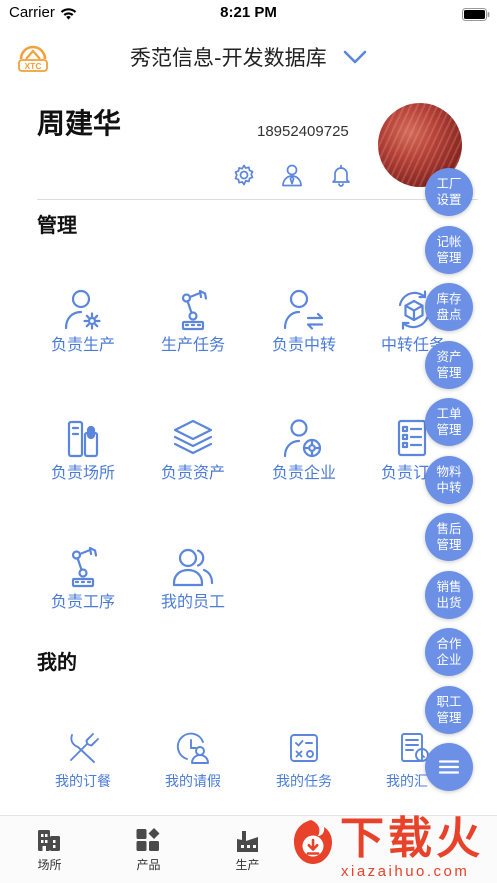 The width and height of the screenshot is (497, 883). I want to click on section-title-management: 管理, so click(57, 225).